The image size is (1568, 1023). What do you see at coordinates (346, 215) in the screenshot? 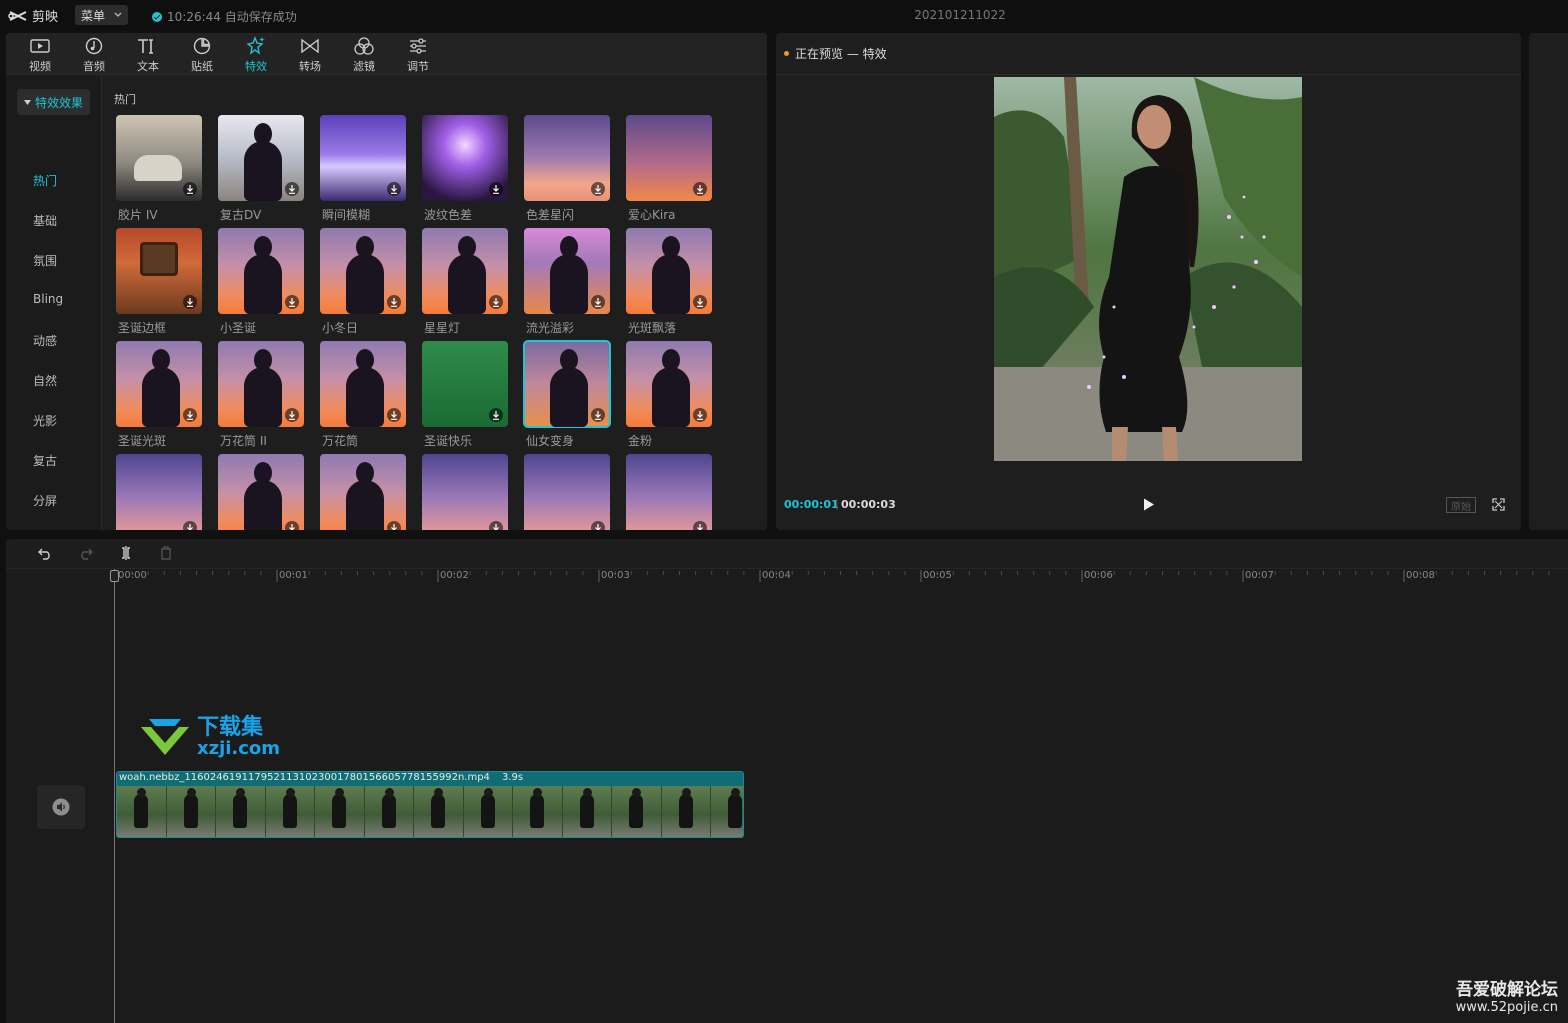
I see `effect-label: 瞬间模糊` at bounding box center [346, 215].